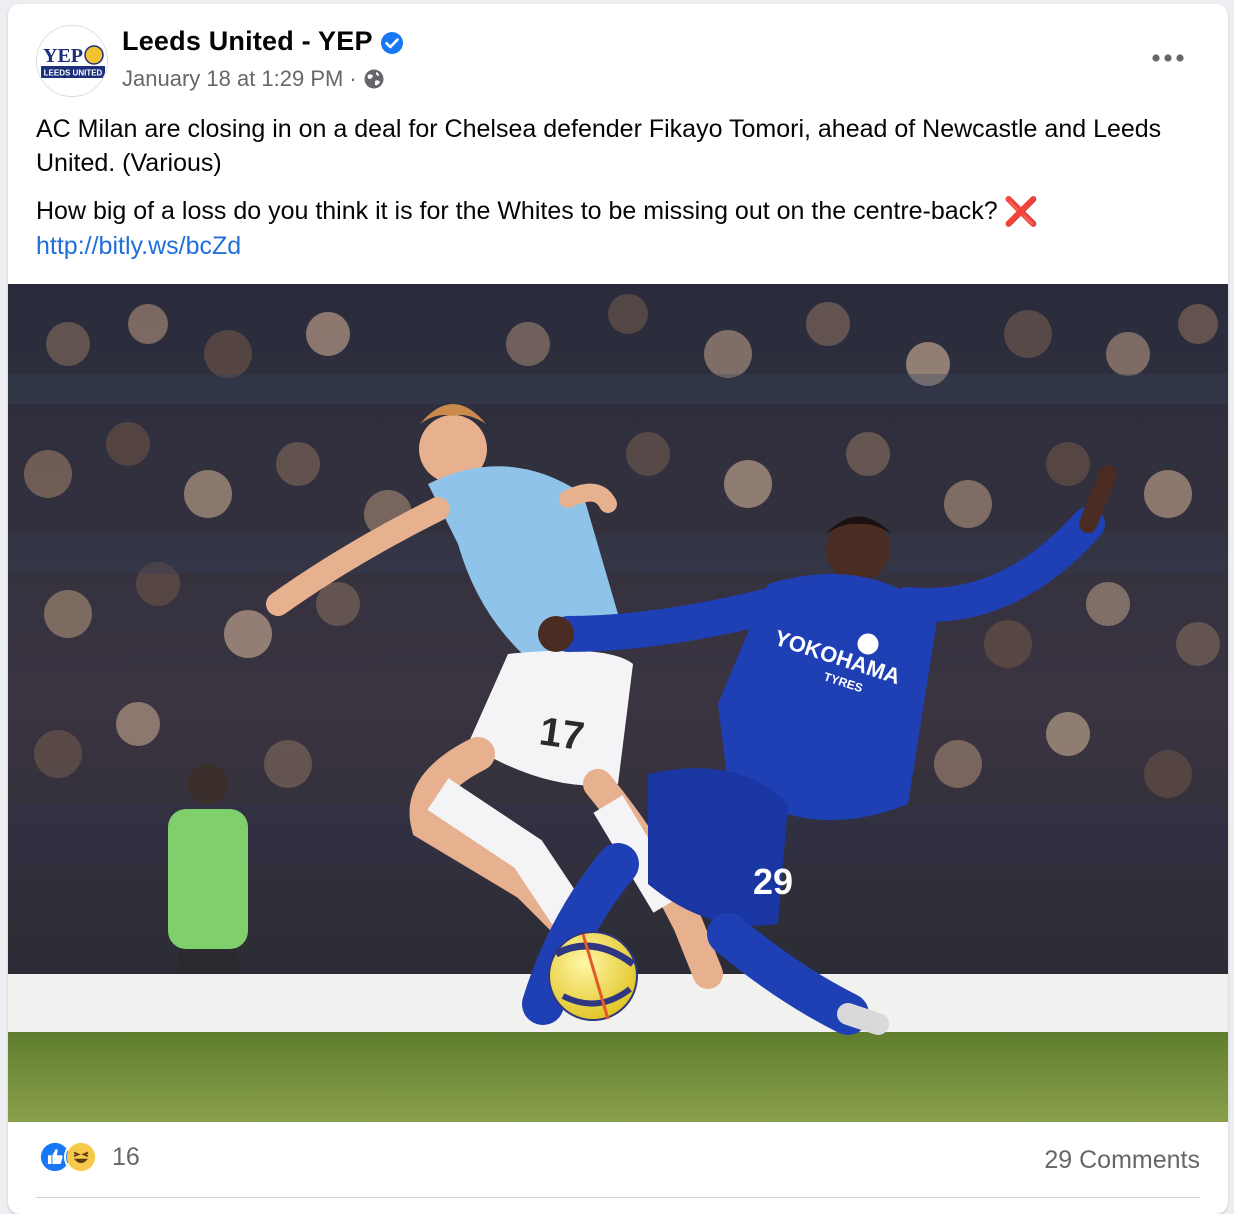 The width and height of the screenshot is (1234, 1214). What do you see at coordinates (1021, 211) in the screenshot?
I see `cross-mark-icon: ❌` at bounding box center [1021, 211].